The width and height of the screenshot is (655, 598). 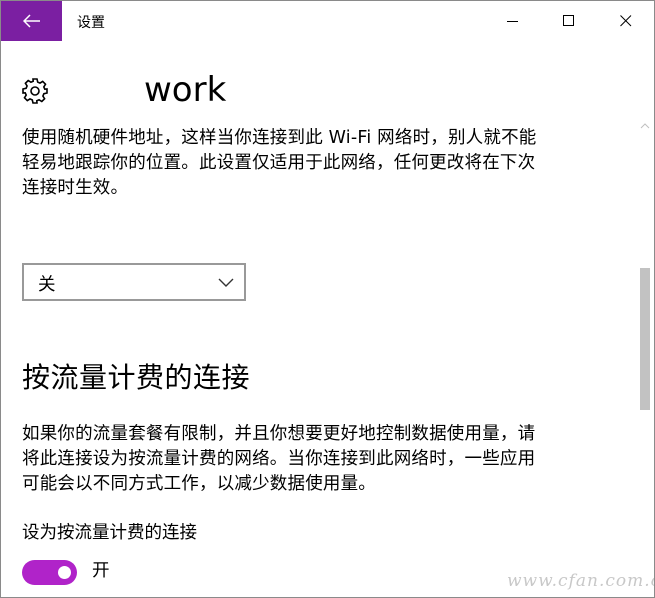 What do you see at coordinates (279, 459) in the screenshot?
I see `description-line: 将此连接设为按流量计费的网络。当你连接到此网络时，一些应用` at bounding box center [279, 459].